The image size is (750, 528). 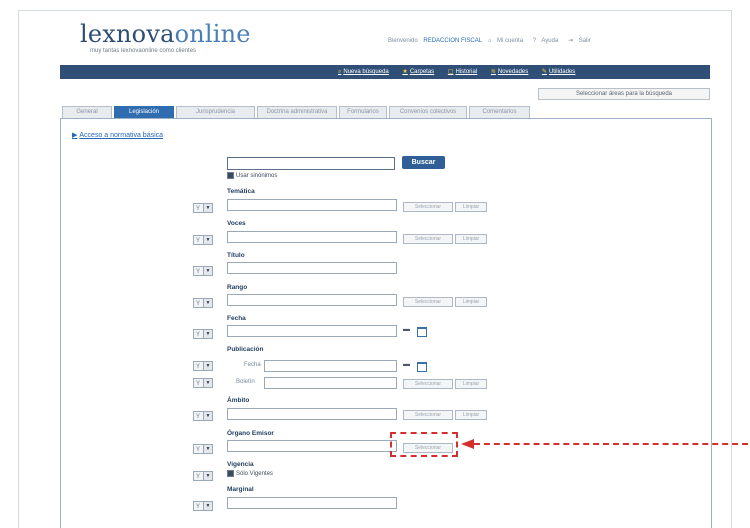 I want to click on nav-utilities: ✎ Utilidades, so click(x=561, y=72).